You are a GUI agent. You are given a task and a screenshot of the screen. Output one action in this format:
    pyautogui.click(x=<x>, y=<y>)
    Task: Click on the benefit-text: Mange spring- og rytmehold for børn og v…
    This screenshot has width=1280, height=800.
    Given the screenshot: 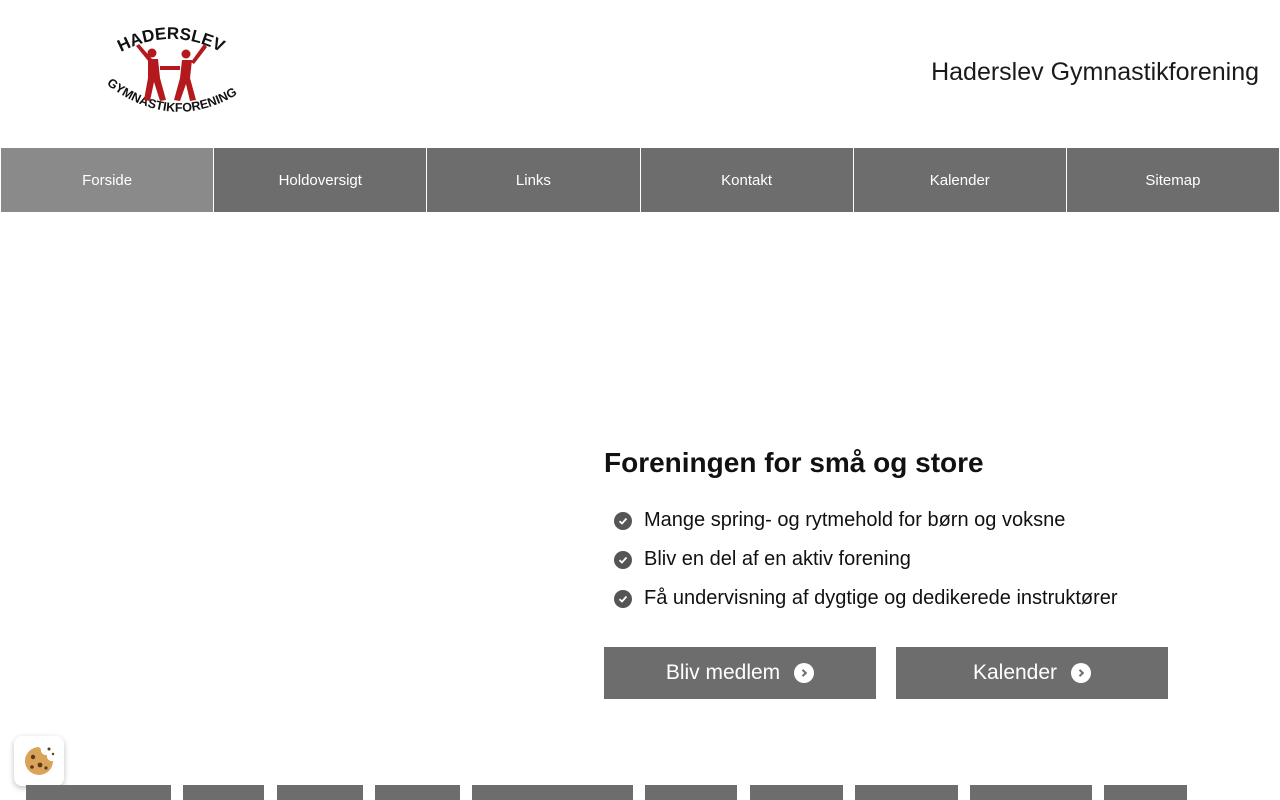 What is the action you would take?
    pyautogui.click(x=855, y=520)
    